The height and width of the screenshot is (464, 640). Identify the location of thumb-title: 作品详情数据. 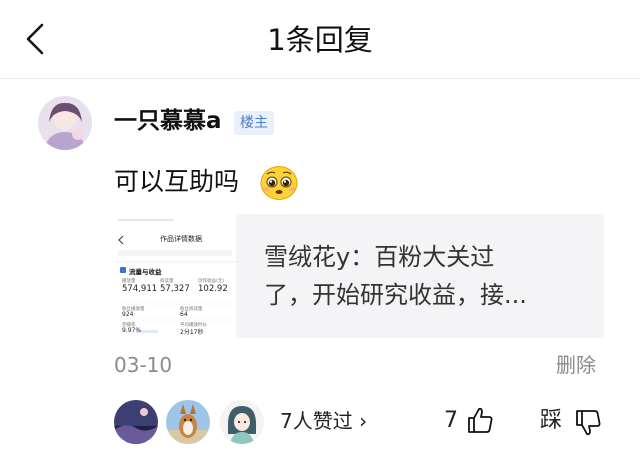
(181, 239).